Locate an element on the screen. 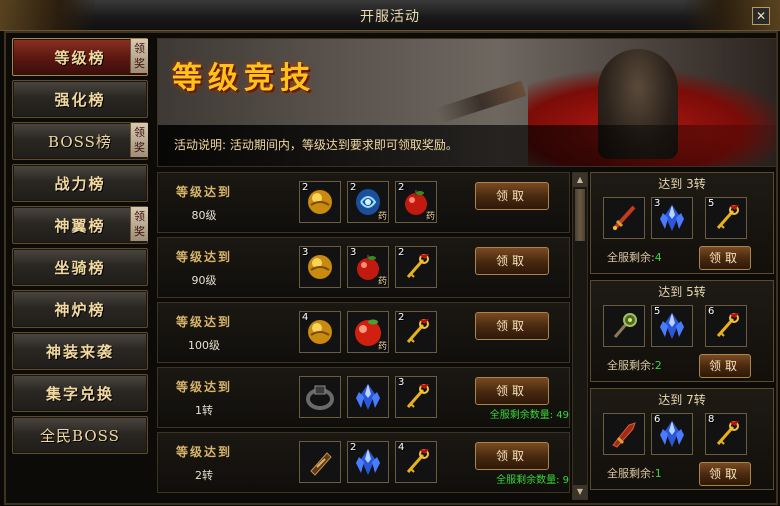  remaining-value: 1 is located at coordinates (658, 473).